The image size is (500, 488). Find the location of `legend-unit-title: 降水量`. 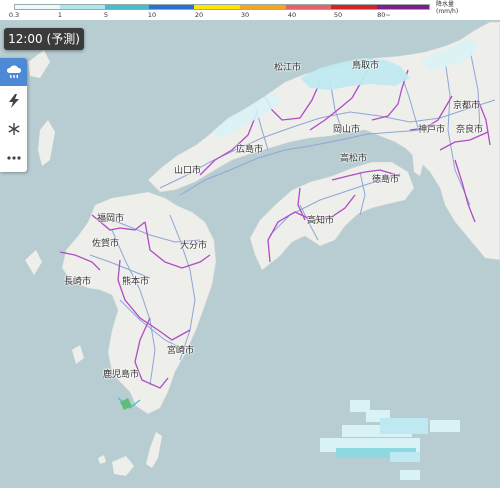

legend-unit-title: 降水量 is located at coordinates (445, 4).